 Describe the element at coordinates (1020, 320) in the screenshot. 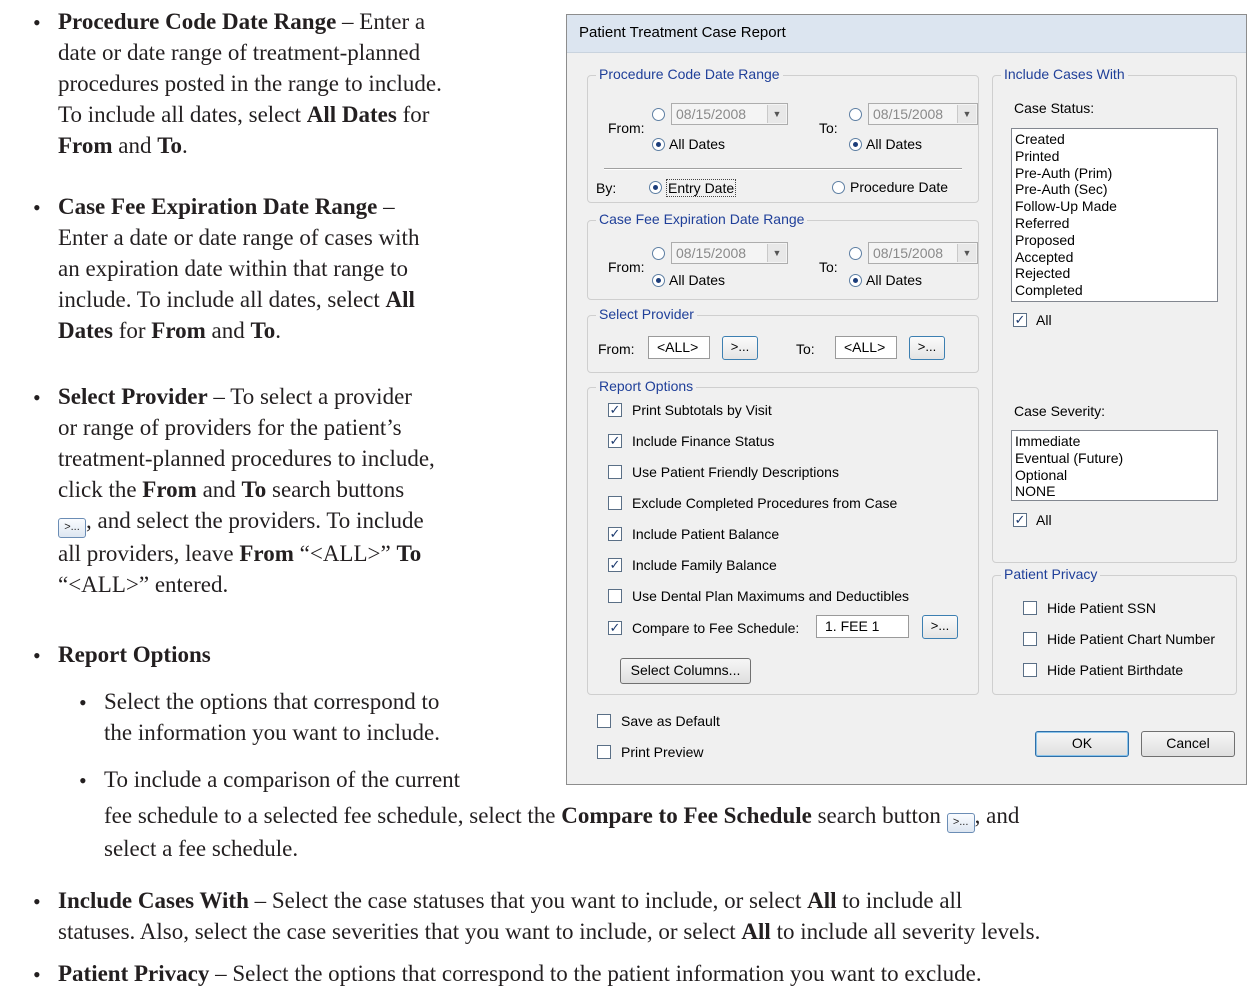

I see `all-statuses-checkbox: ✓` at that location.